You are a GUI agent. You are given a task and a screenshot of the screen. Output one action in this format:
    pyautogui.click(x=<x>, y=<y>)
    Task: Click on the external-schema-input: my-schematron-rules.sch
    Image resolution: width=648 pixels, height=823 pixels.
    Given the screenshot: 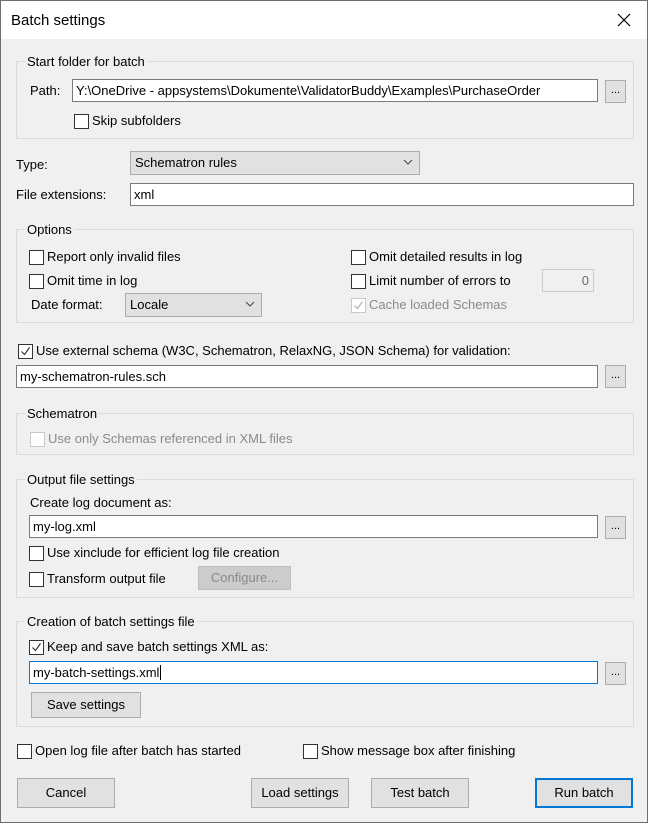 What is the action you would take?
    pyautogui.click(x=307, y=376)
    